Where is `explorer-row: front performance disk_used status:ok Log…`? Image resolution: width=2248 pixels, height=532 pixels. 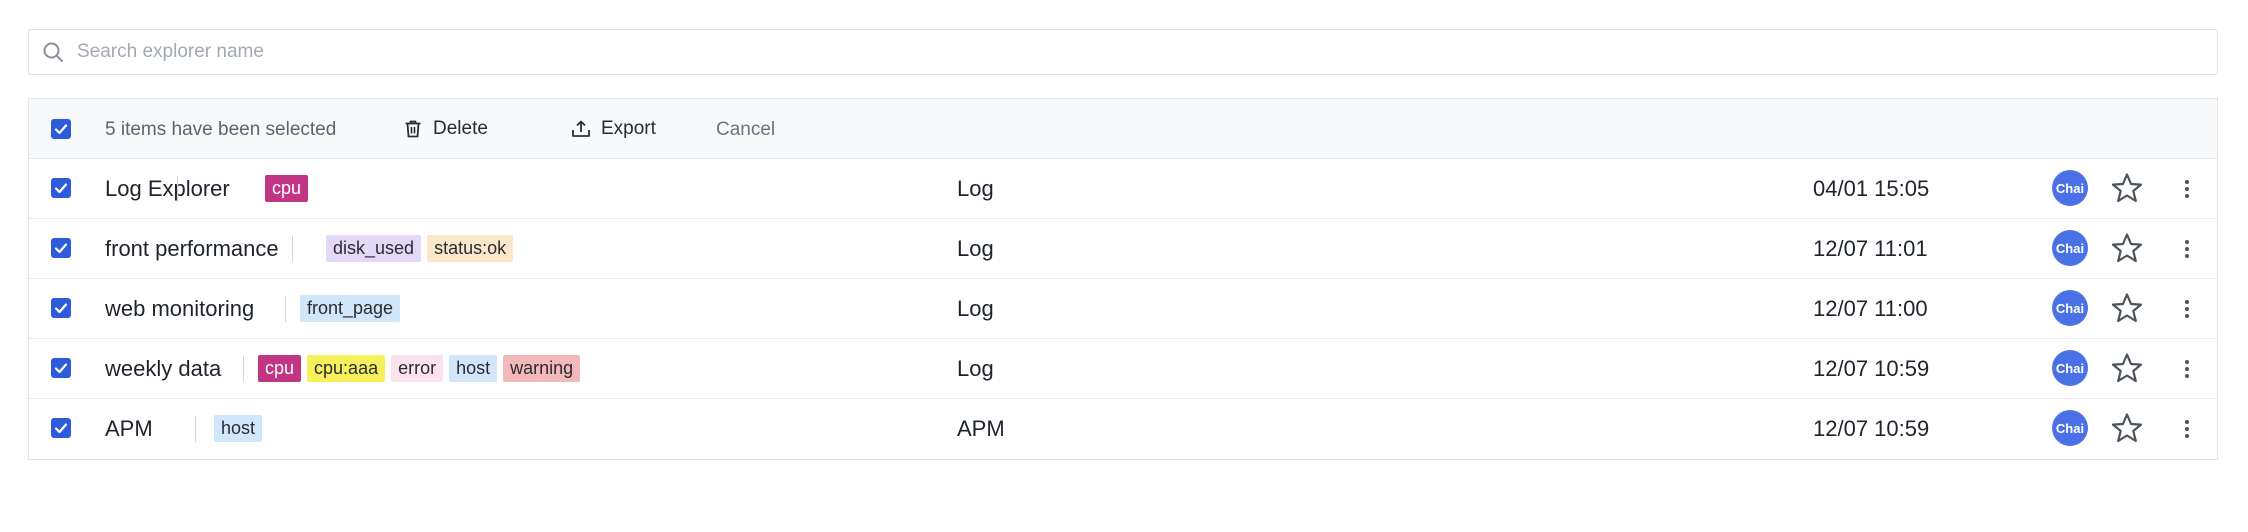 explorer-row: front performance disk_used status:ok Log… is located at coordinates (1123, 249).